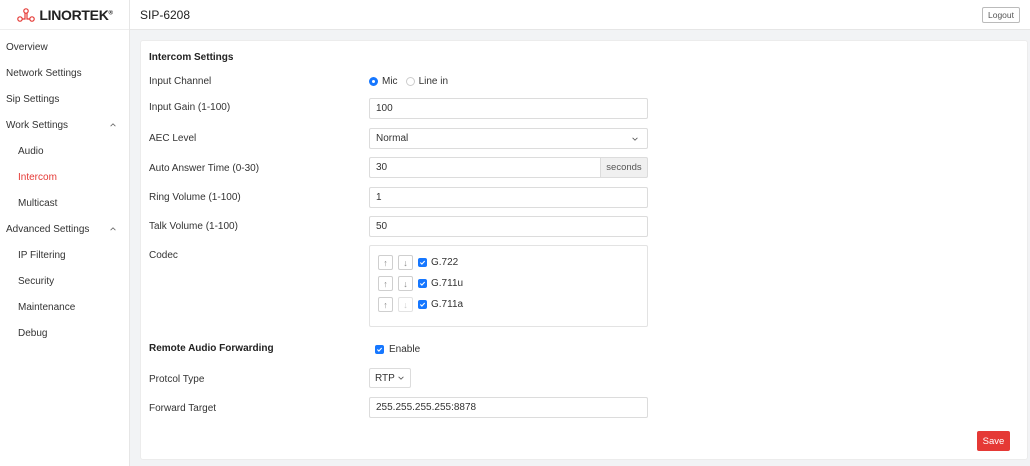 The width and height of the screenshot is (1030, 466). I want to click on radio-mic: Mic, so click(383, 81).